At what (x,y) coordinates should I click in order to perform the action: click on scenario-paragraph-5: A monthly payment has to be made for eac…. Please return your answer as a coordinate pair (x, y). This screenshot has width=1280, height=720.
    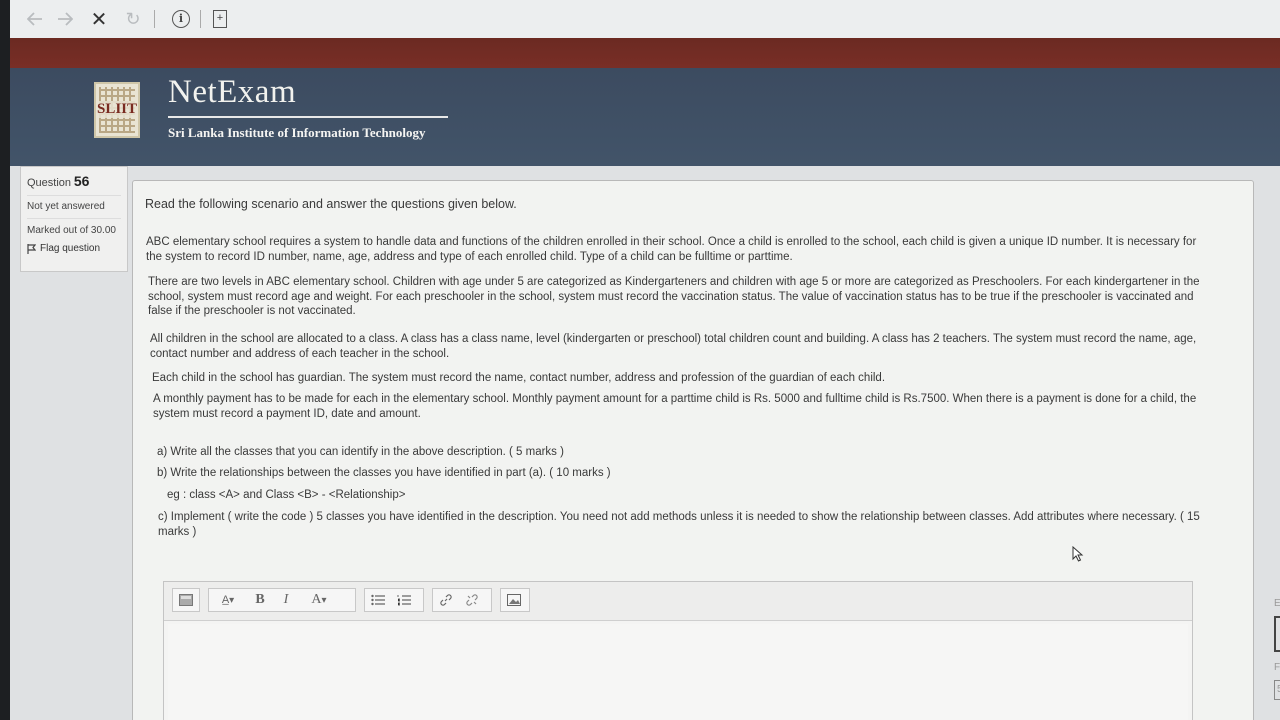
    Looking at the image, I should click on (675, 406).